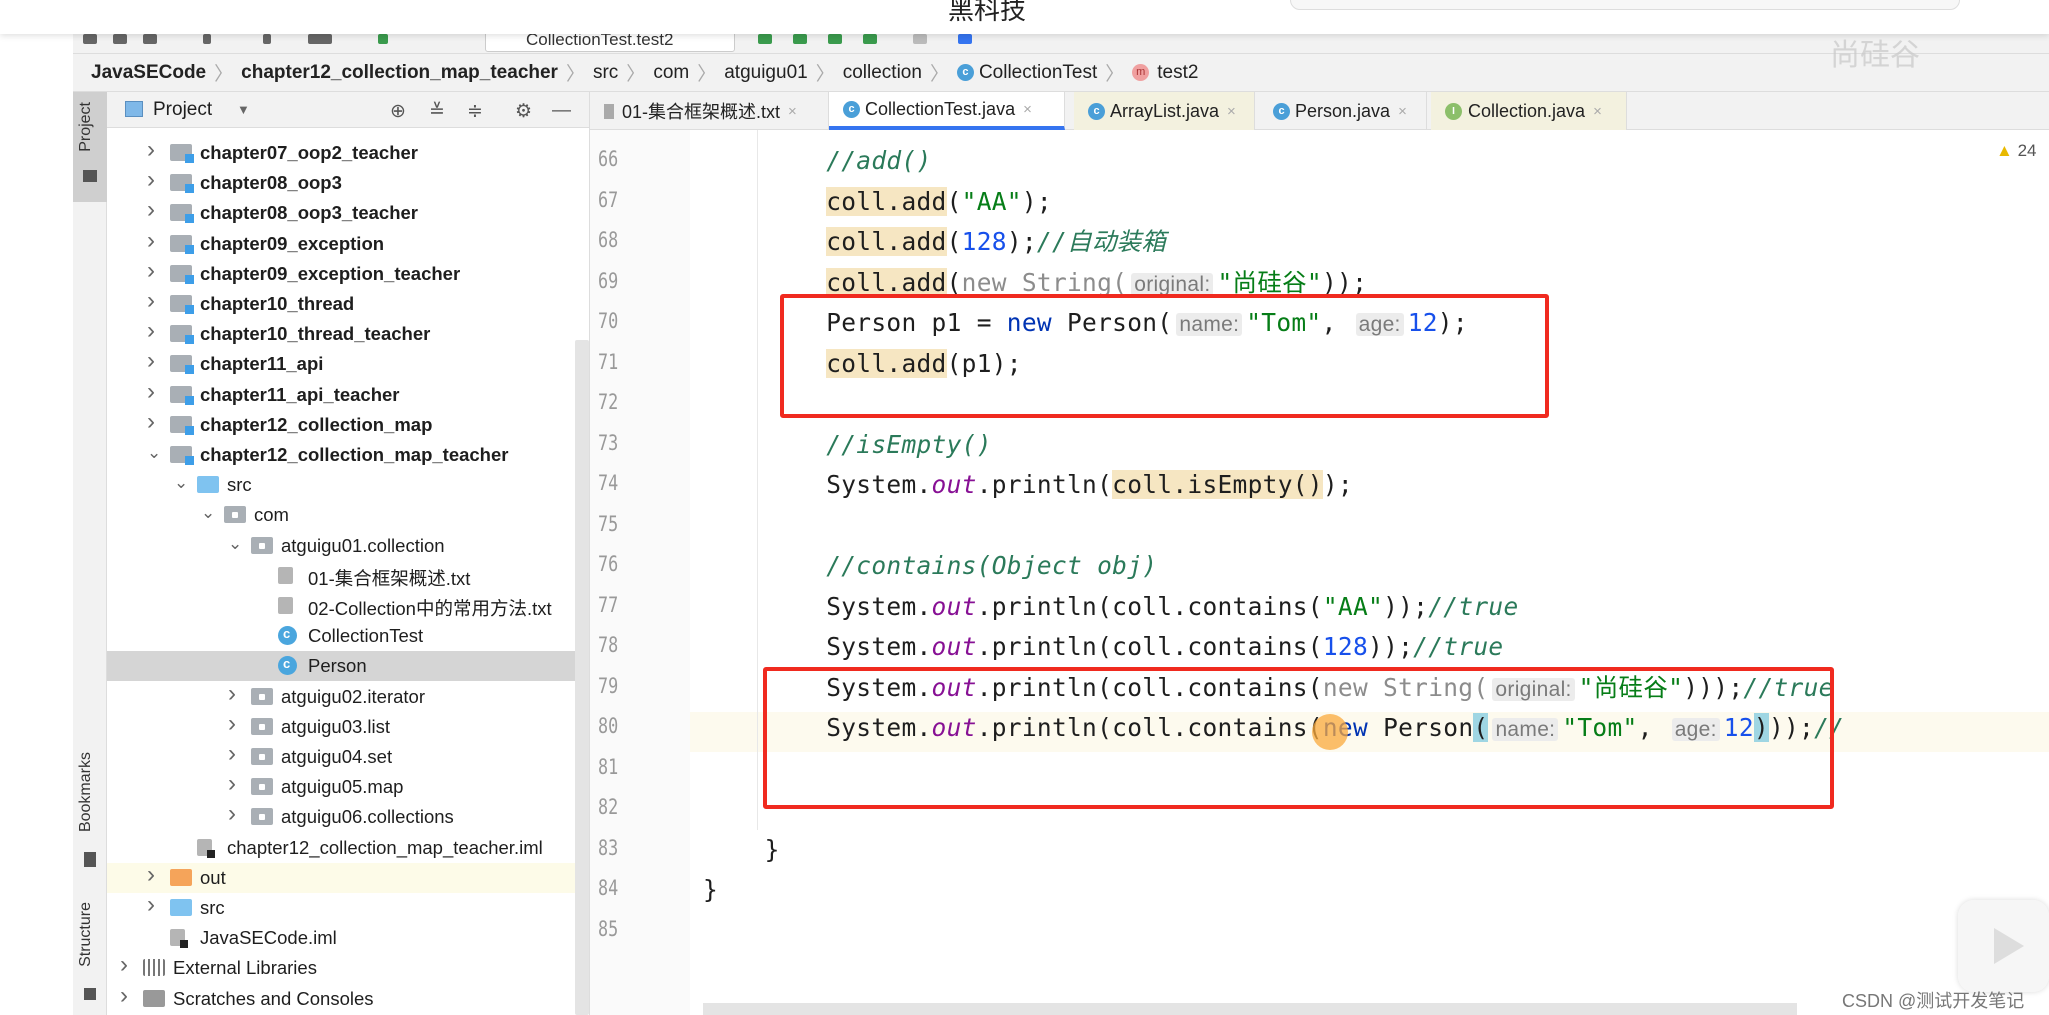  I want to click on coverage-icon, so click(835, 39).